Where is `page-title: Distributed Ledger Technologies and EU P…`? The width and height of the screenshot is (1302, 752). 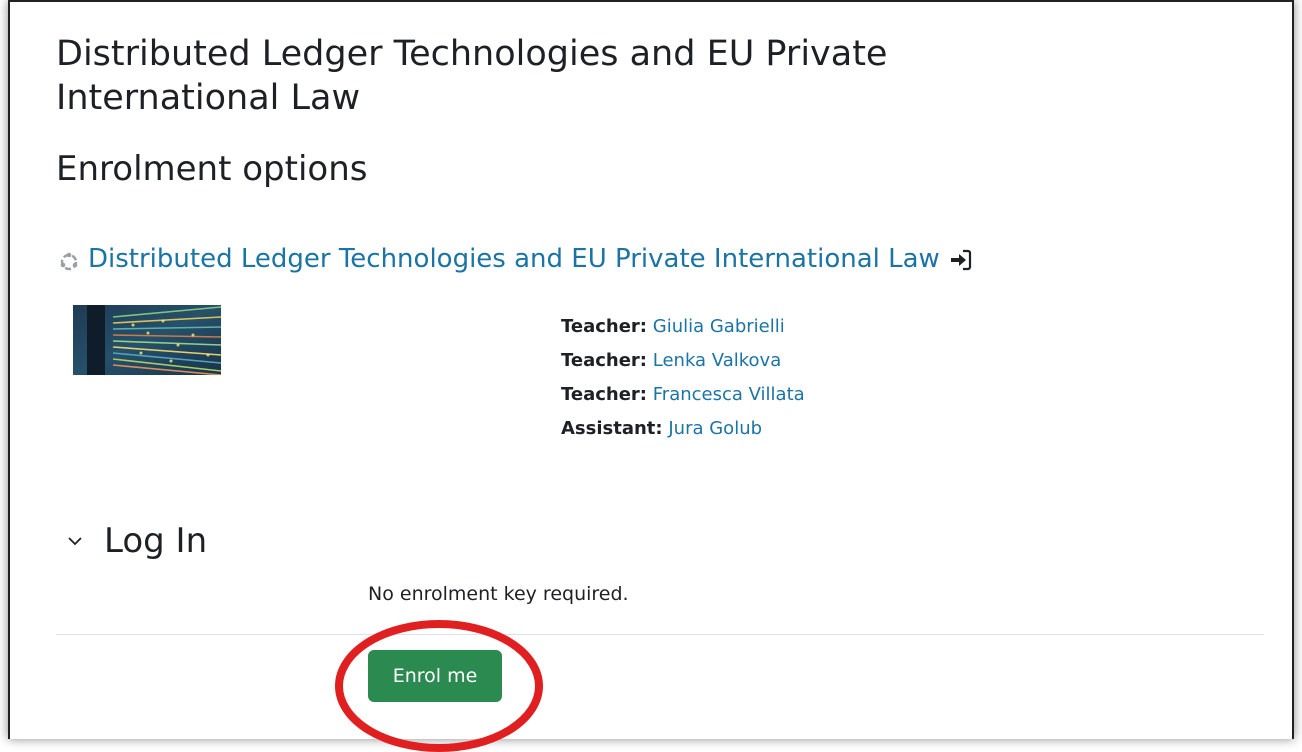
page-title: Distributed Ledger Technologies and EU P… is located at coordinates (472, 76).